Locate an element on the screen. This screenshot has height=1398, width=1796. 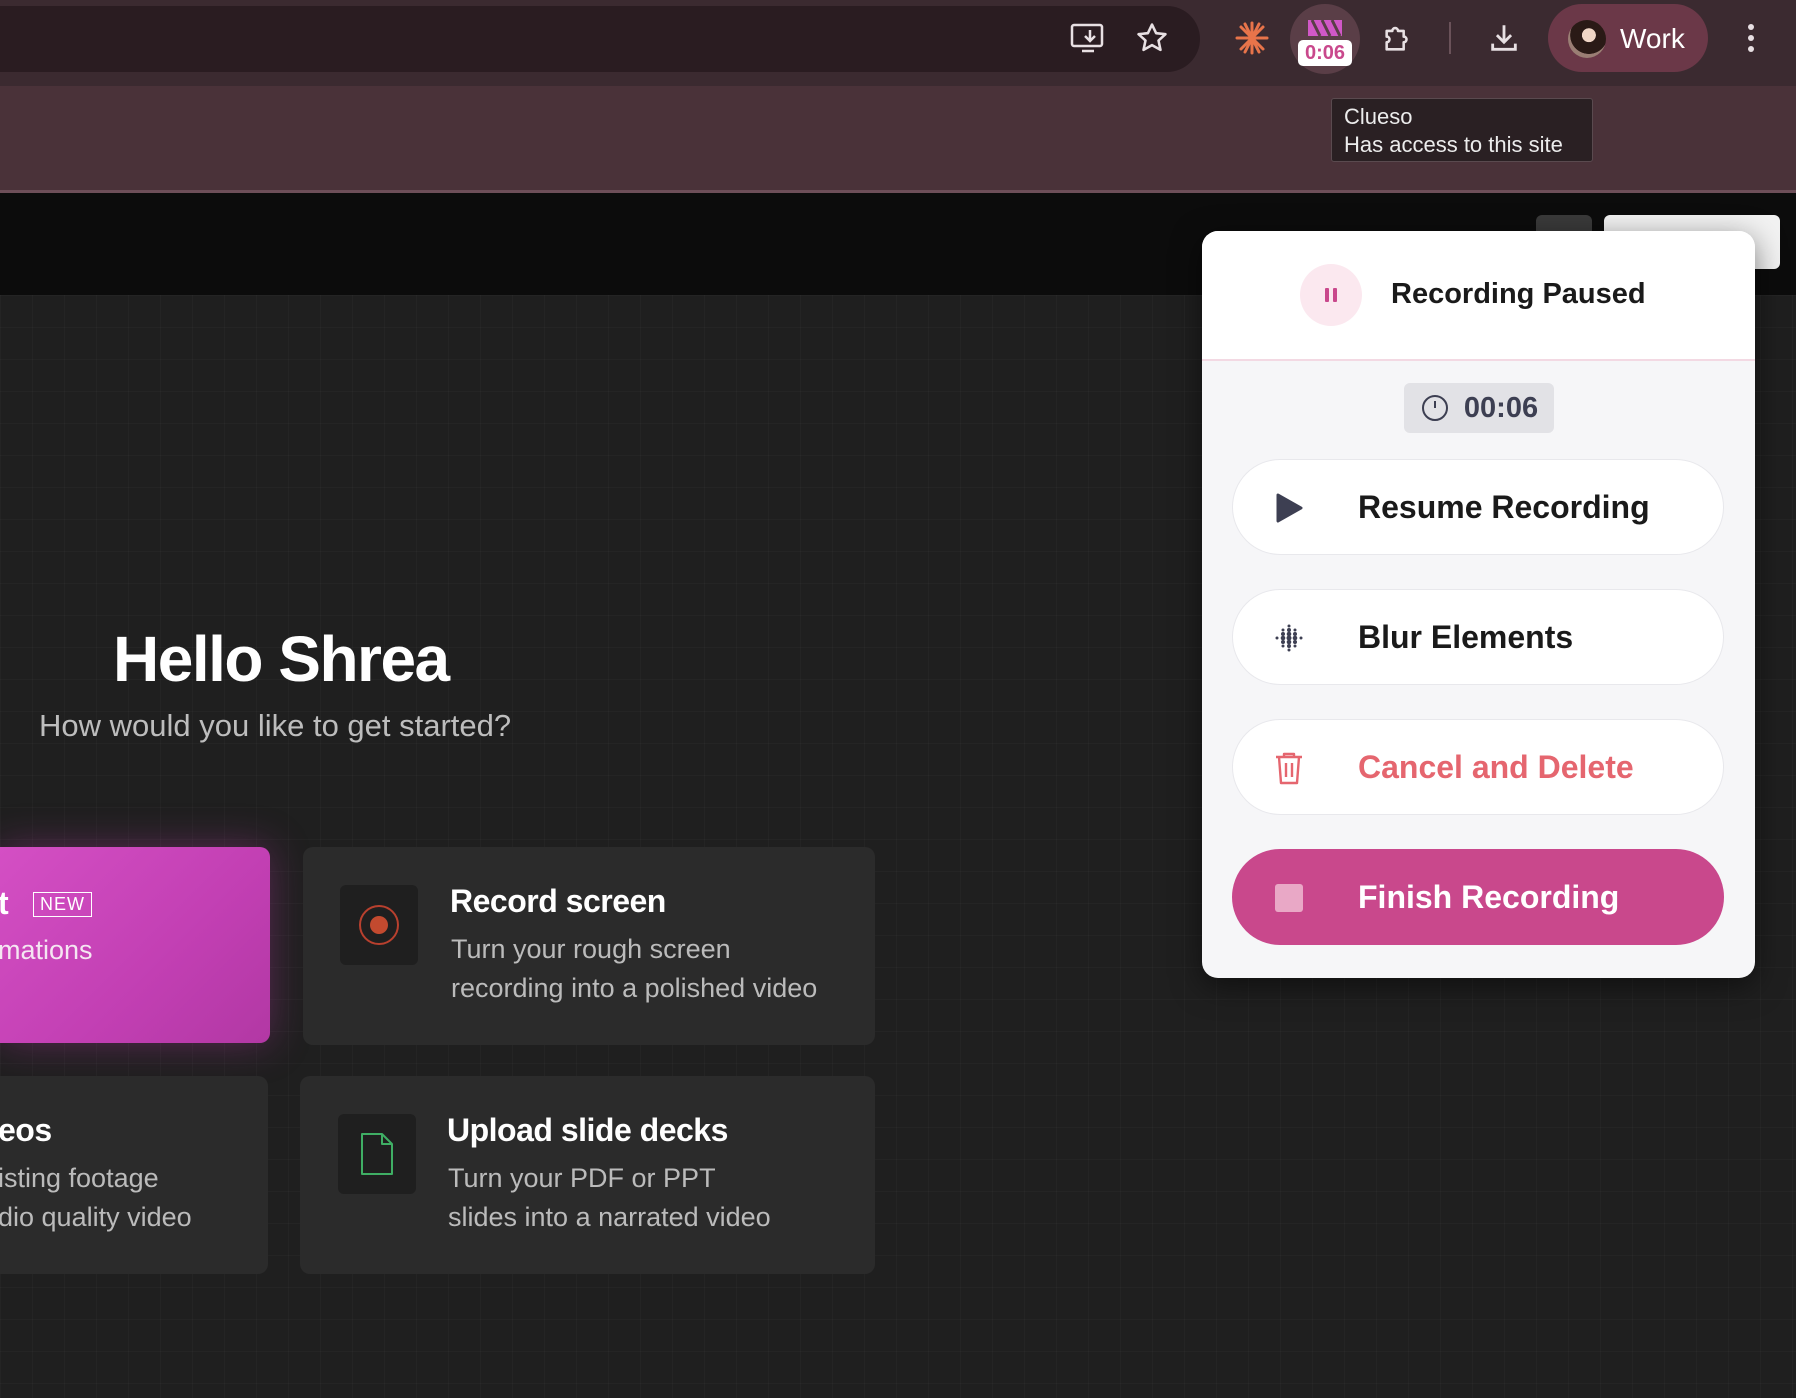
clock-icon is located at coordinates (1435, 408).